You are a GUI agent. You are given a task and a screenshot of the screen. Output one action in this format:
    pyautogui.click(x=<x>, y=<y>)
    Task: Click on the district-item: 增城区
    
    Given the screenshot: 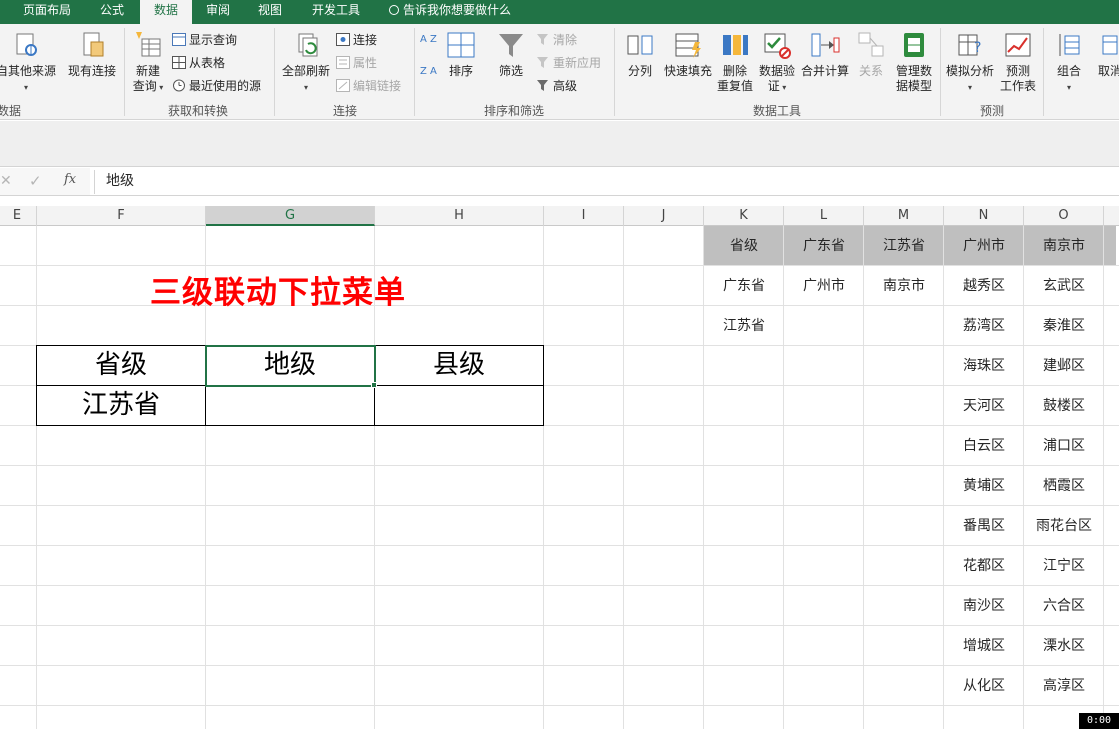 What is the action you would take?
    pyautogui.click(x=984, y=646)
    